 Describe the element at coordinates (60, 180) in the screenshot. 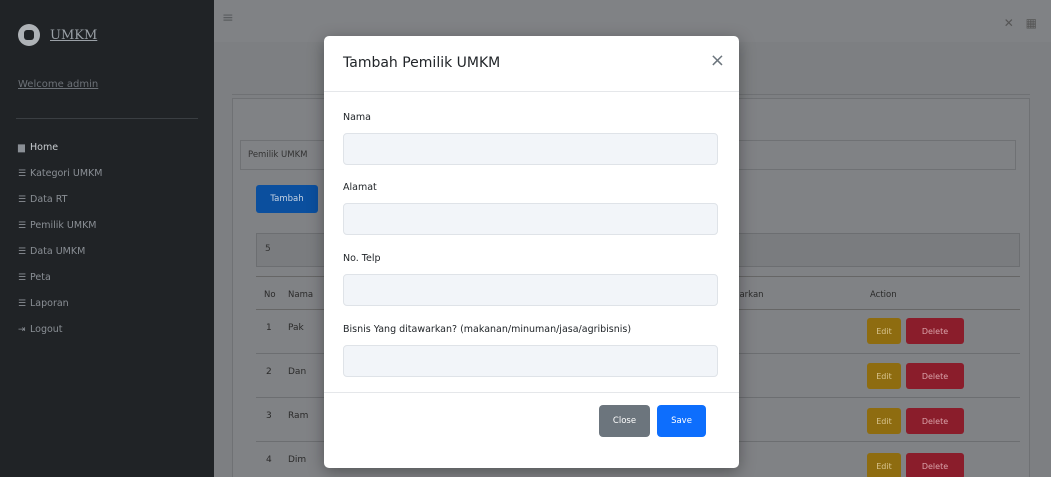

I see `sidebar-item-kategori-umkm: ☰ Kategori UMKM` at that location.